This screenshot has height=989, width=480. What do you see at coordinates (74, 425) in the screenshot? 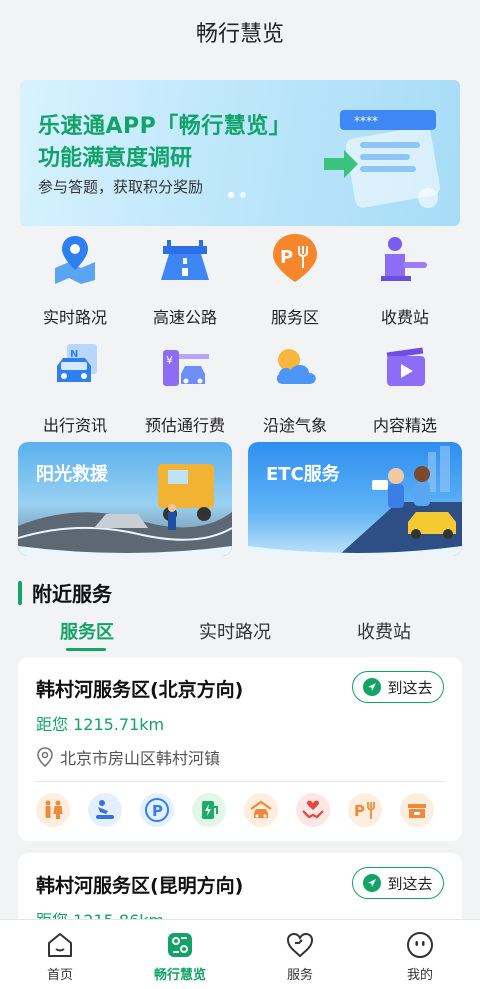
I see `grid-label: 出行资讯` at bounding box center [74, 425].